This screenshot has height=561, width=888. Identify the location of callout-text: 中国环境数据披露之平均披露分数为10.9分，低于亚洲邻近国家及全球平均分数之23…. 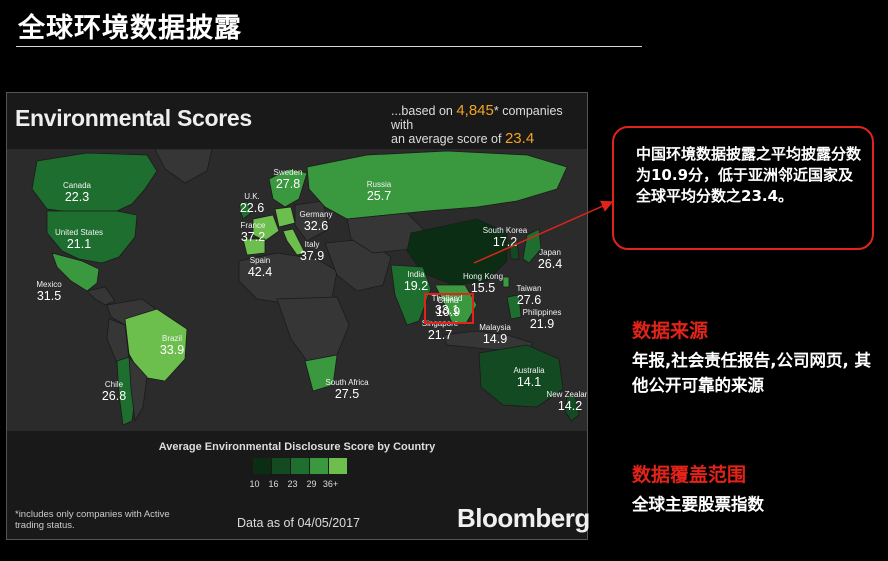
(749, 175).